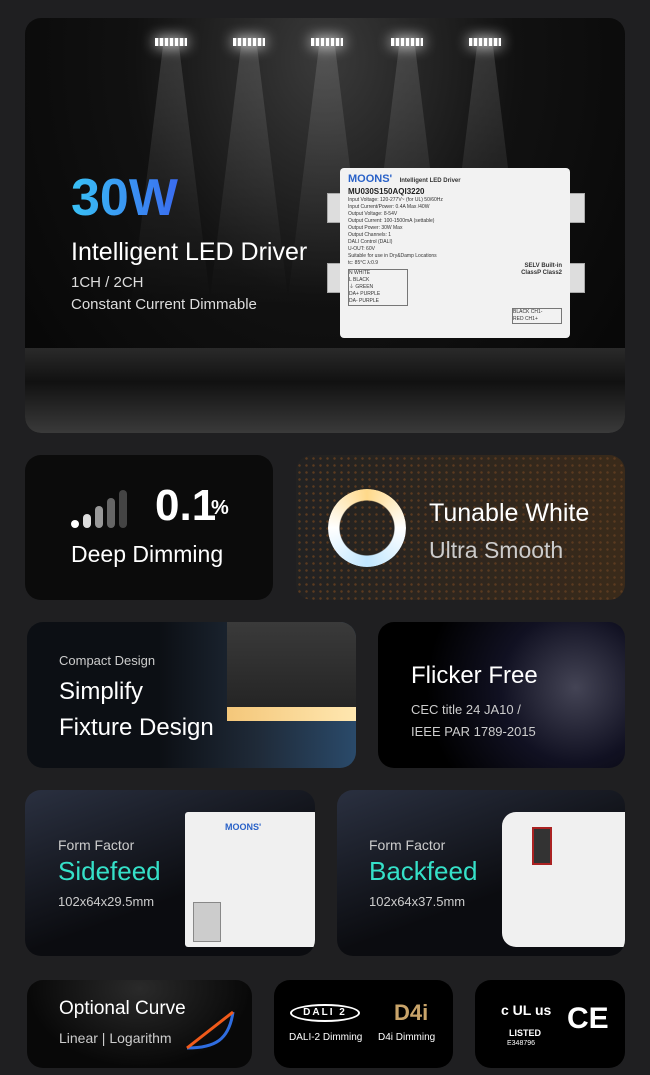 The width and height of the screenshot is (650, 1075). What do you see at coordinates (191, 695) in the screenshot?
I see `compact-design-card: Compact Design Simplify Fixture Design` at bounding box center [191, 695].